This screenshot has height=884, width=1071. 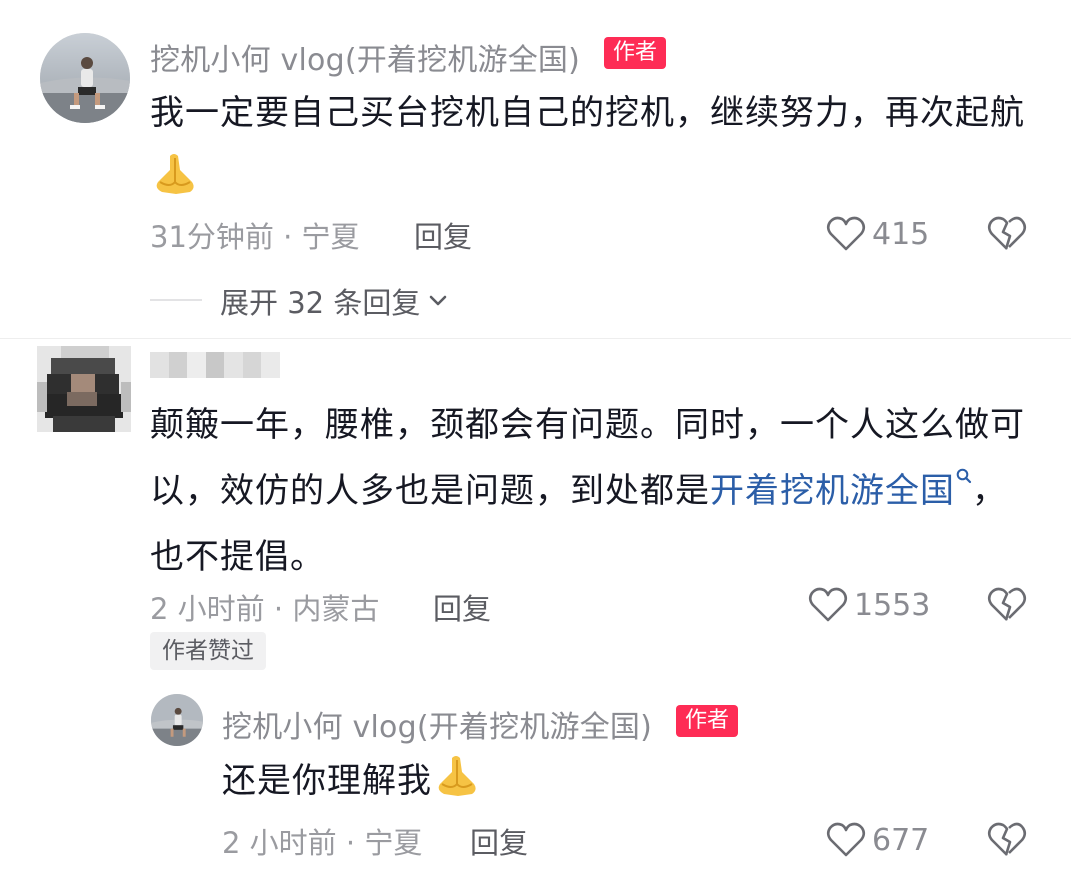 What do you see at coordinates (901, 234) in the screenshot?
I see `like-count: 415` at bounding box center [901, 234].